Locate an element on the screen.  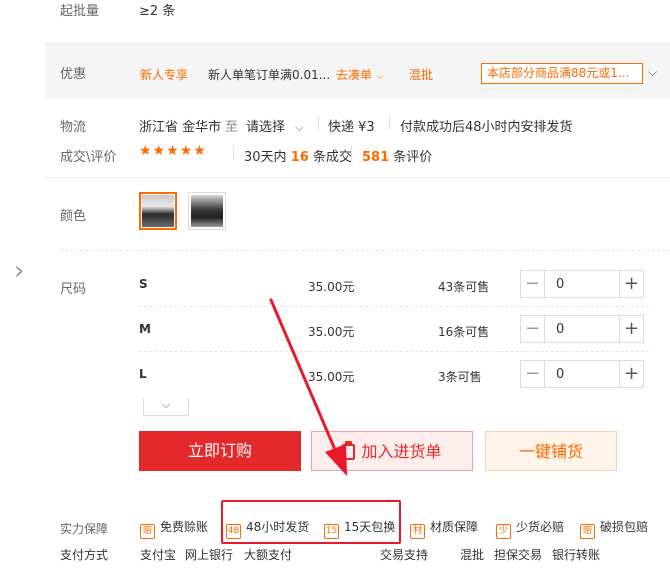
trade-support-item: 银行转账 is located at coordinates (576, 555).